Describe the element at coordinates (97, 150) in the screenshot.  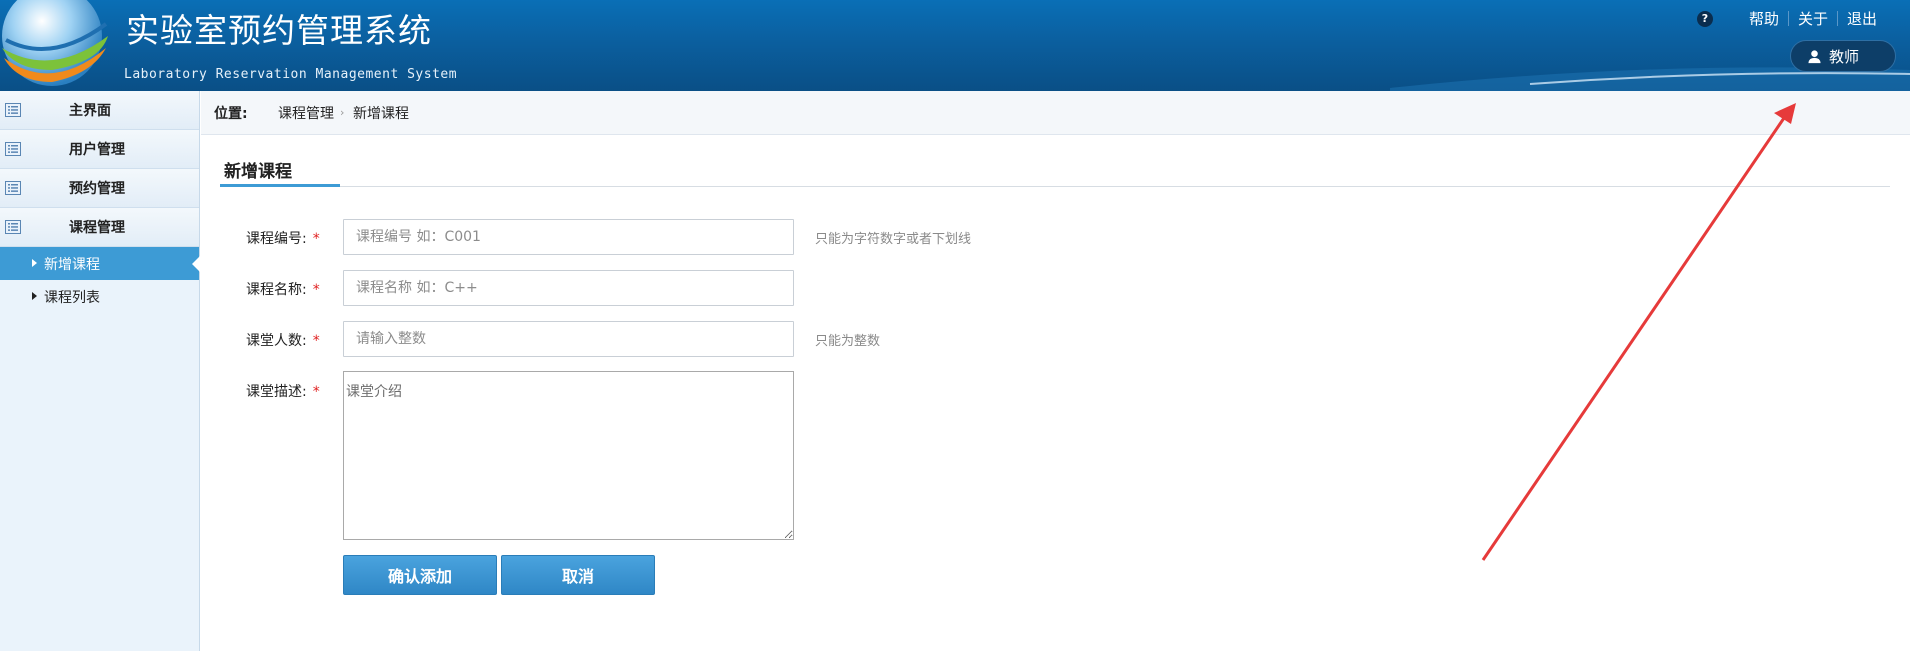
I see `sidebar-item-label: 用户管理` at that location.